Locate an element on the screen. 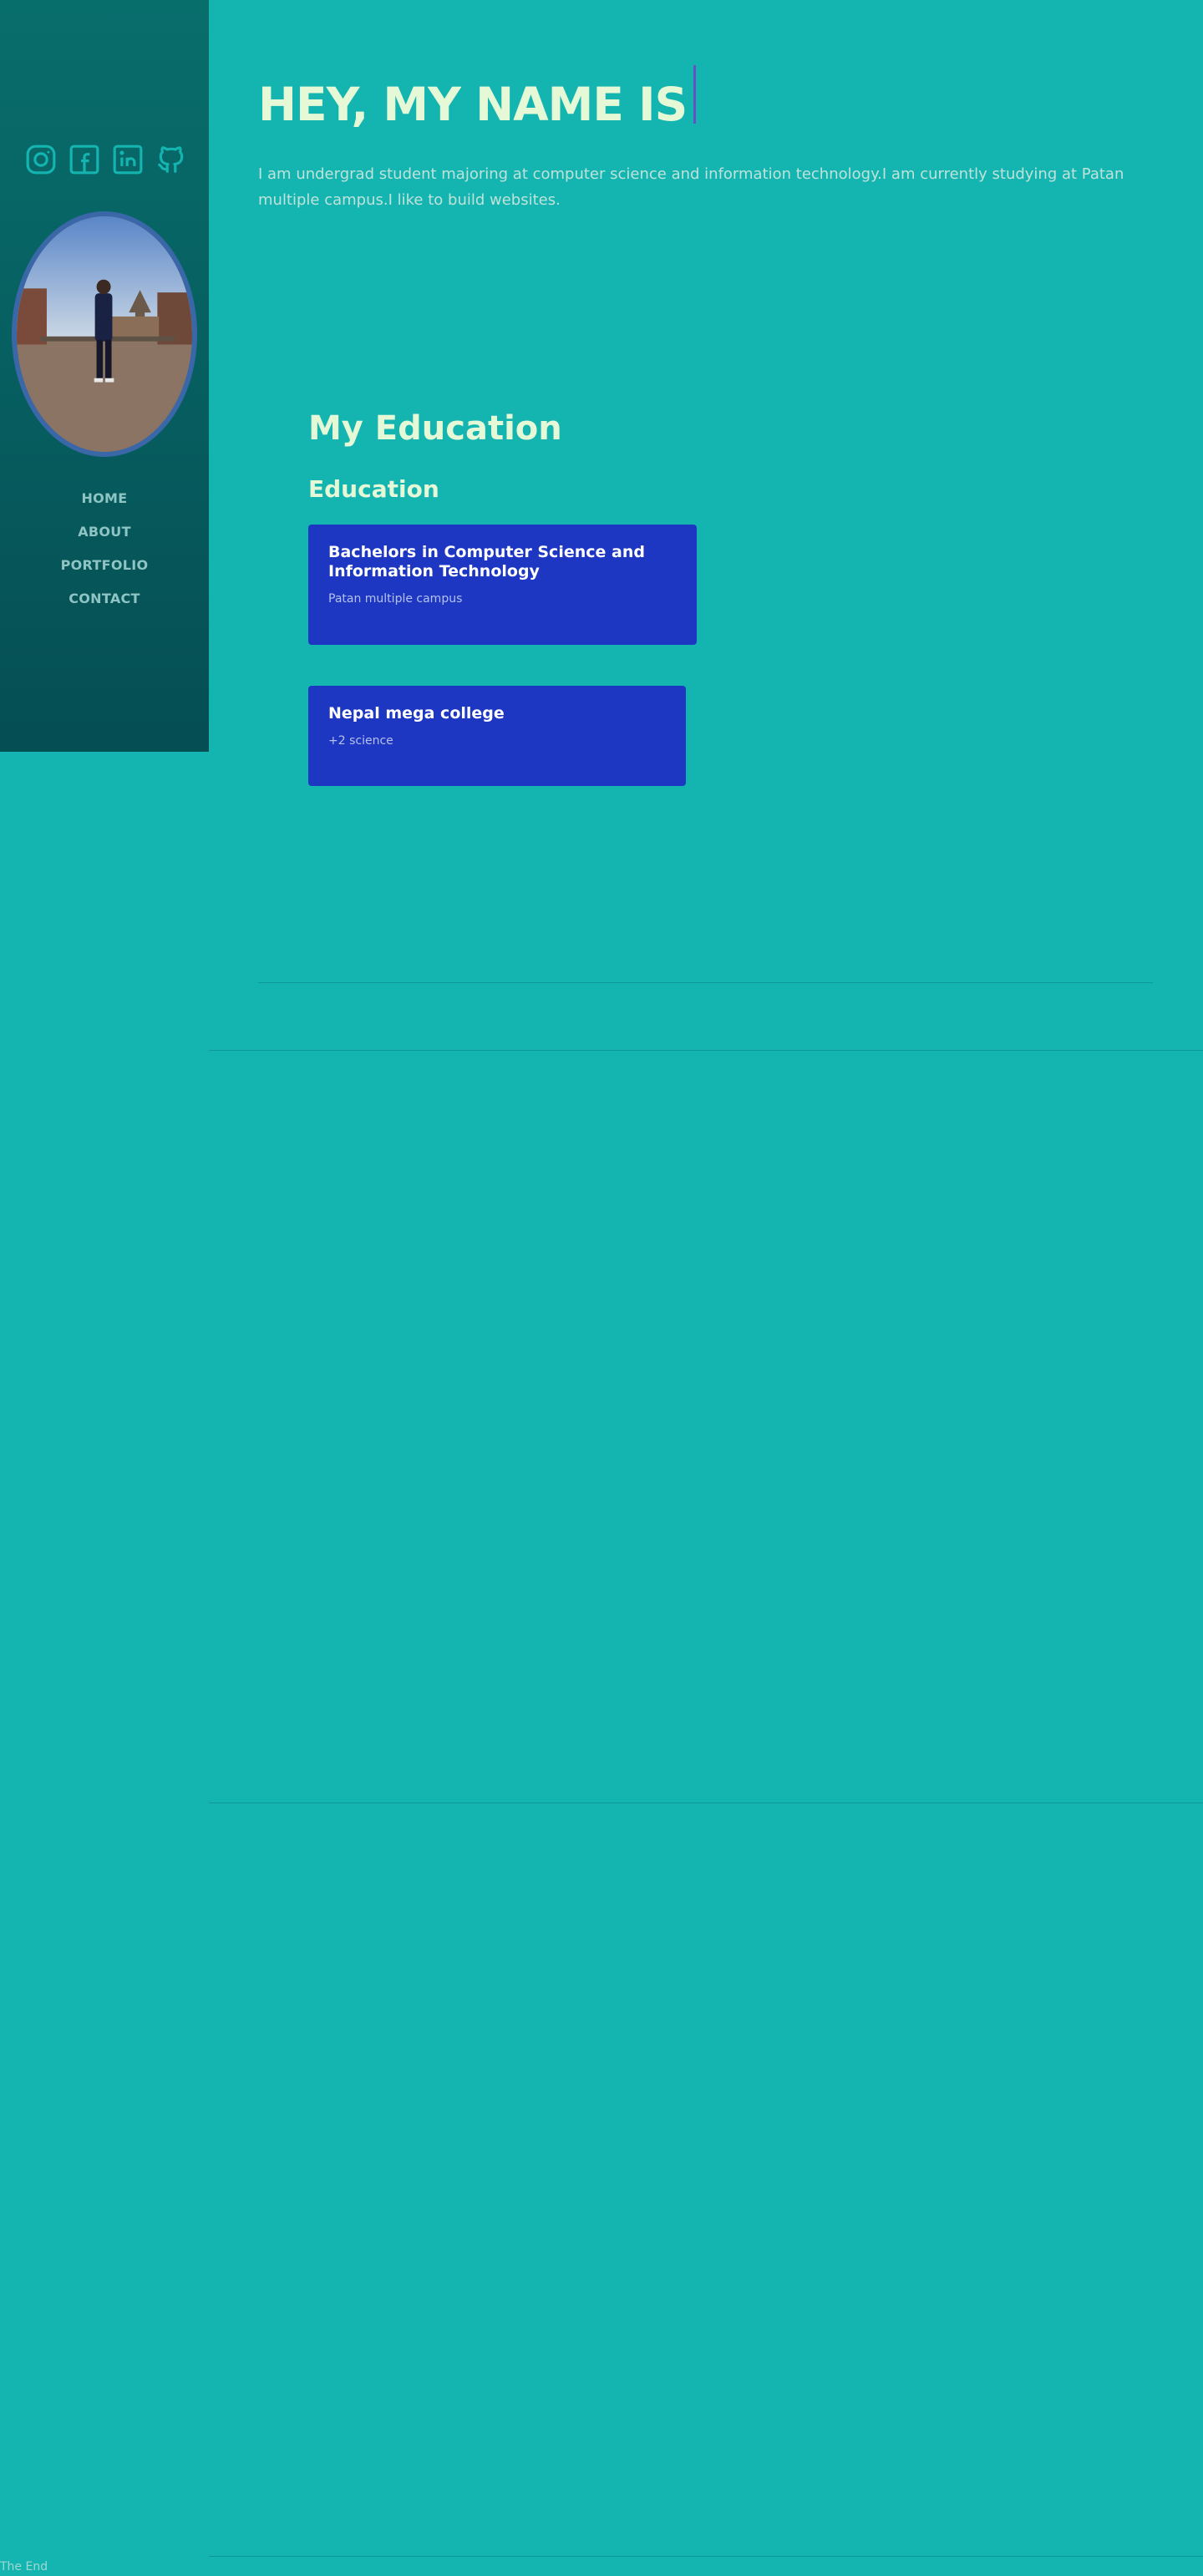 This screenshot has width=1203, height=2576. social-links is located at coordinates (106, 159).